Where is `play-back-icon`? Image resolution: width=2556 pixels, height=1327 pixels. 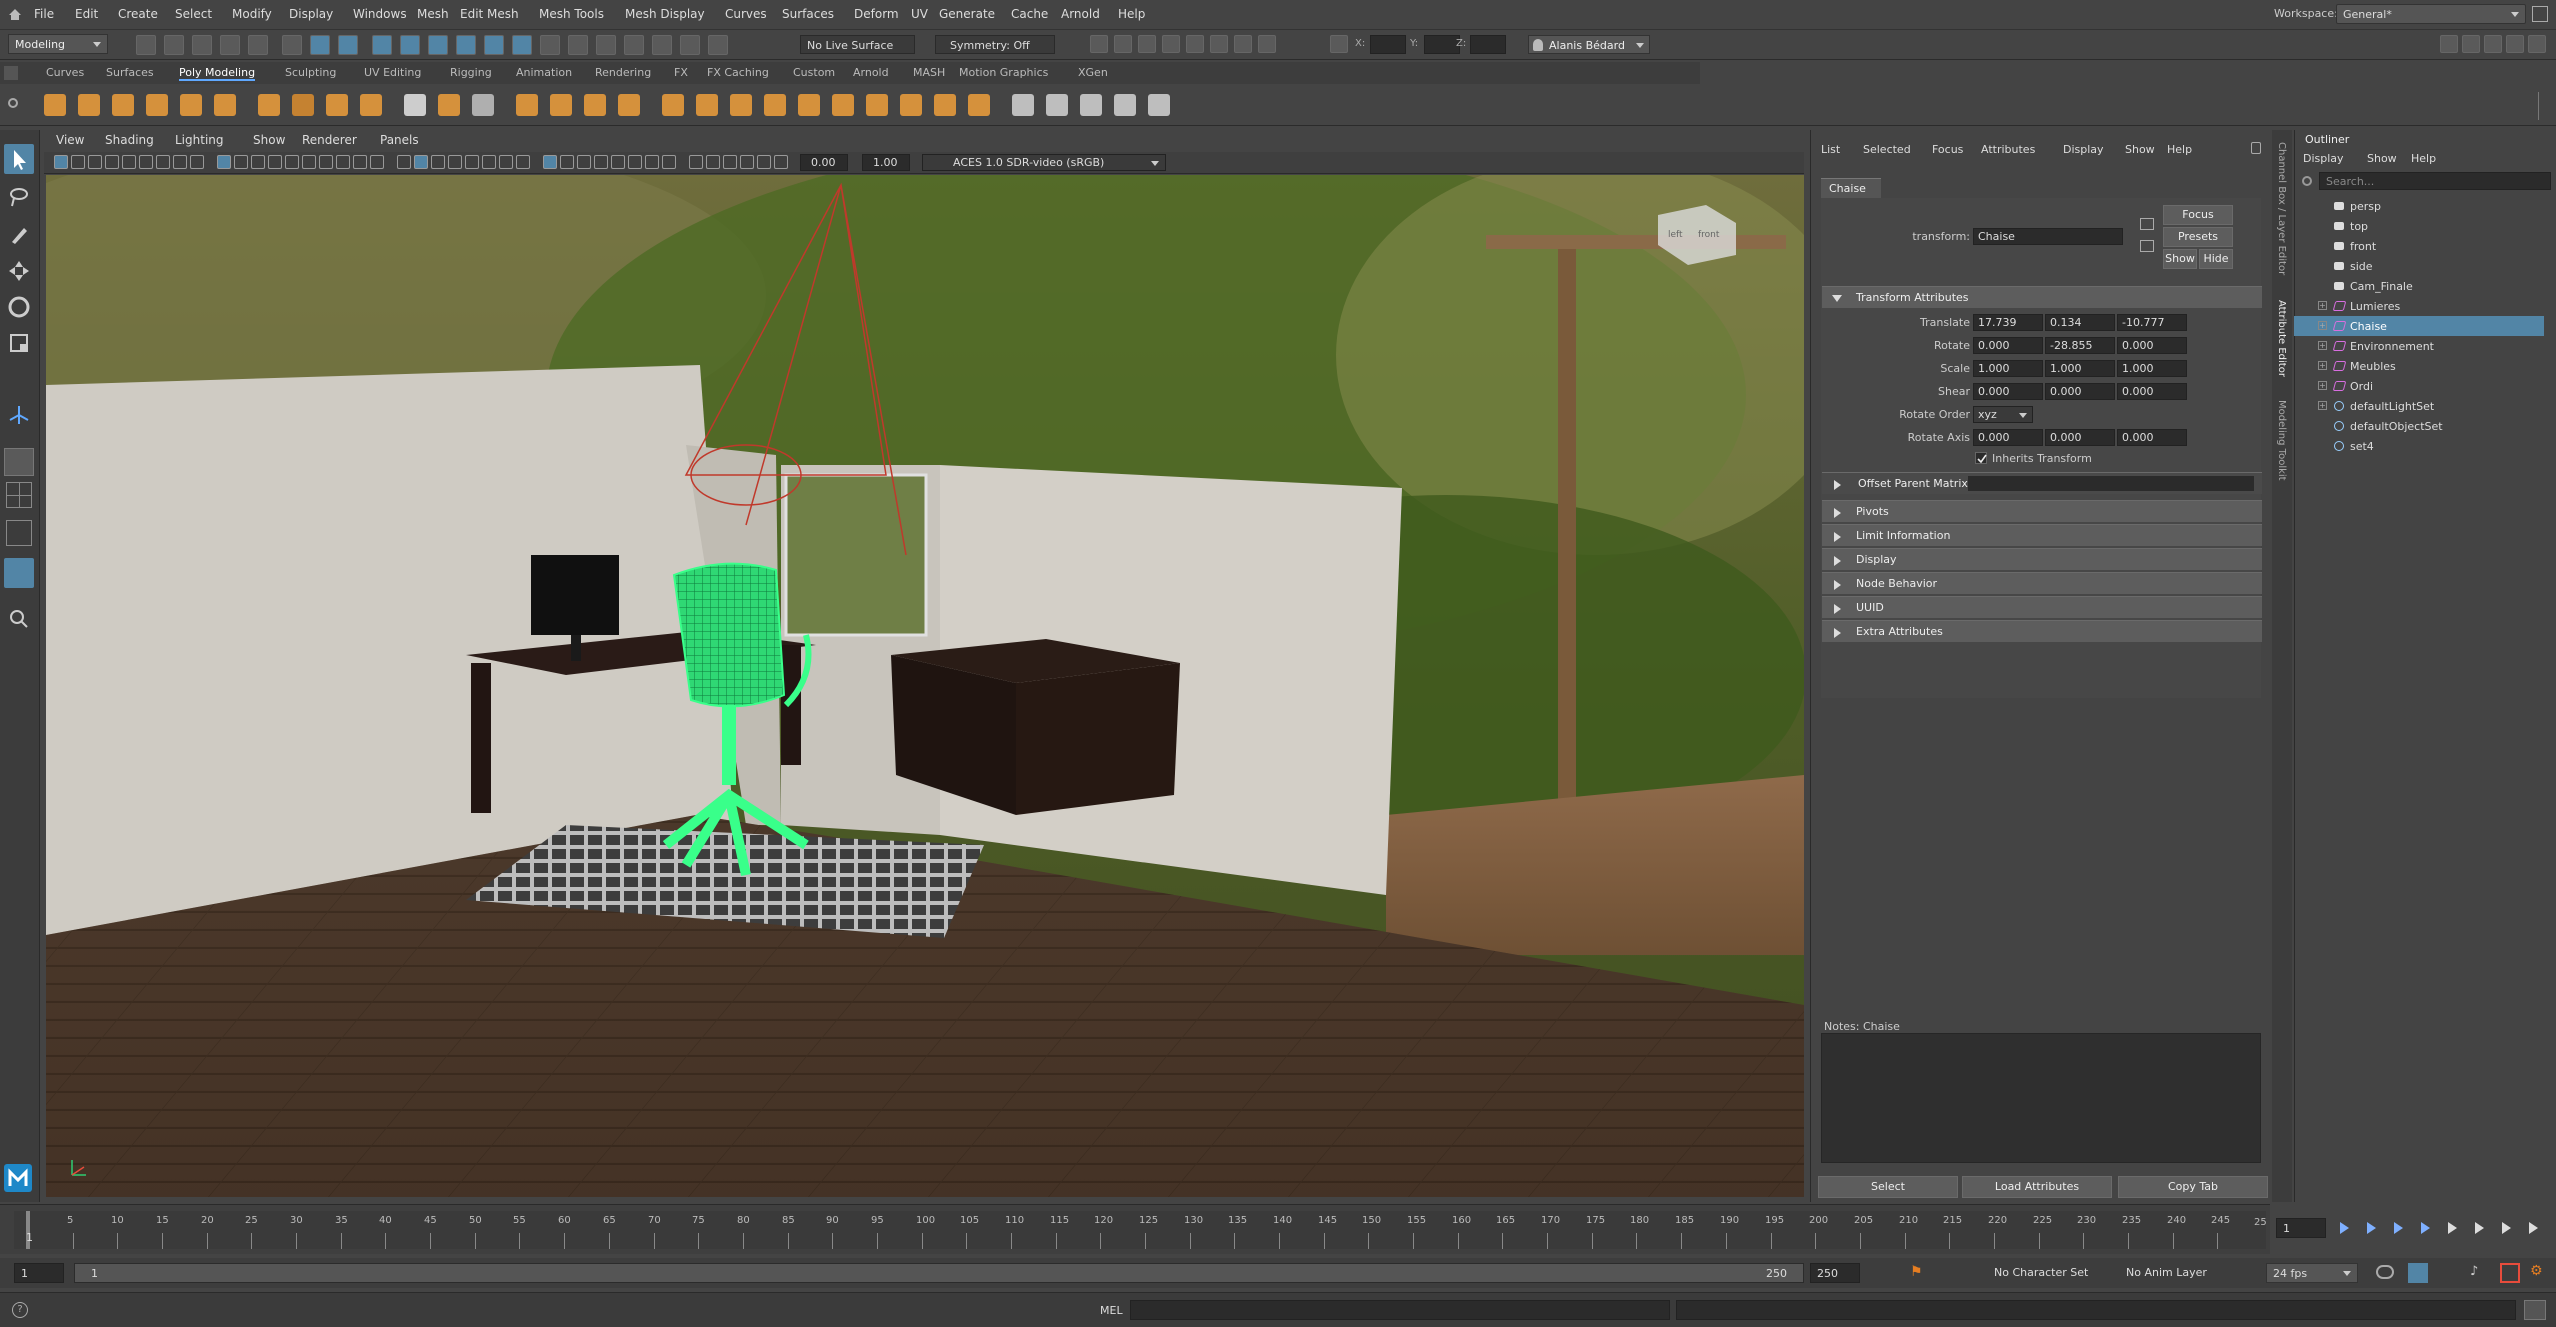 play-back-icon is located at coordinates (2425, 1228).